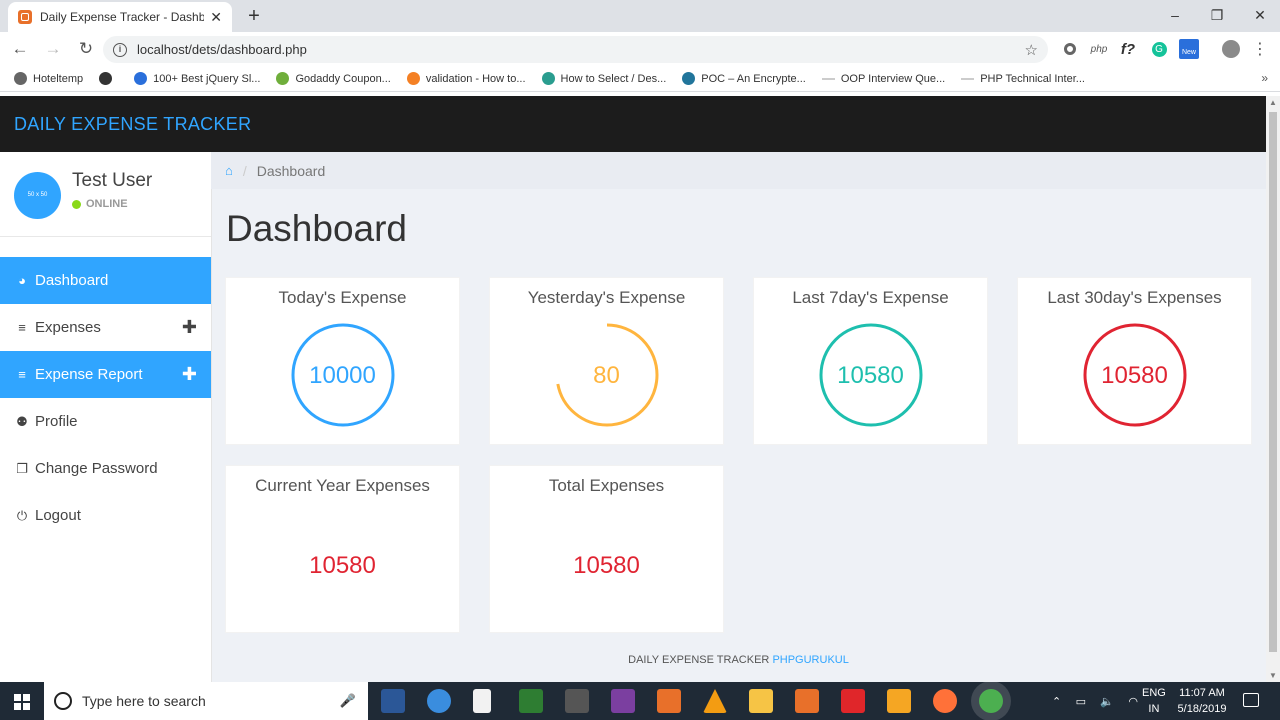 The image size is (1280, 720). What do you see at coordinates (807, 701) in the screenshot?
I see `xampp-control-app-icon` at bounding box center [807, 701].